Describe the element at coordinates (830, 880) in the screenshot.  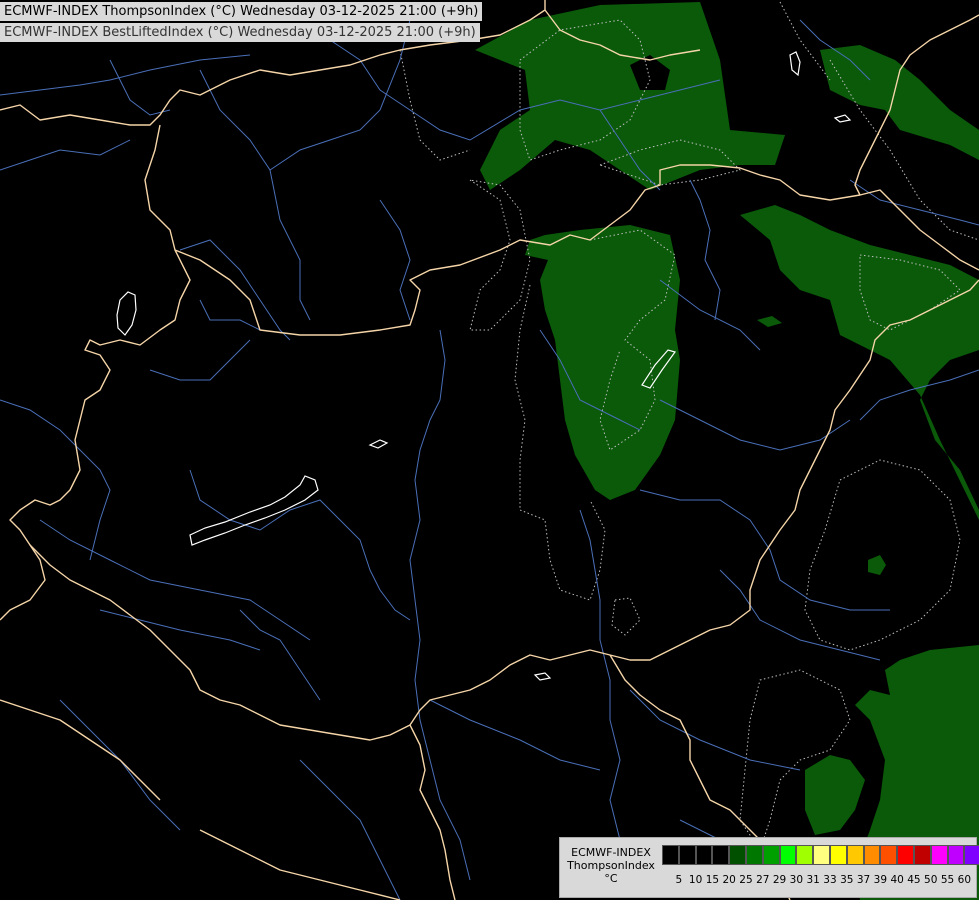
I see `legend-tick-label: 33` at that location.